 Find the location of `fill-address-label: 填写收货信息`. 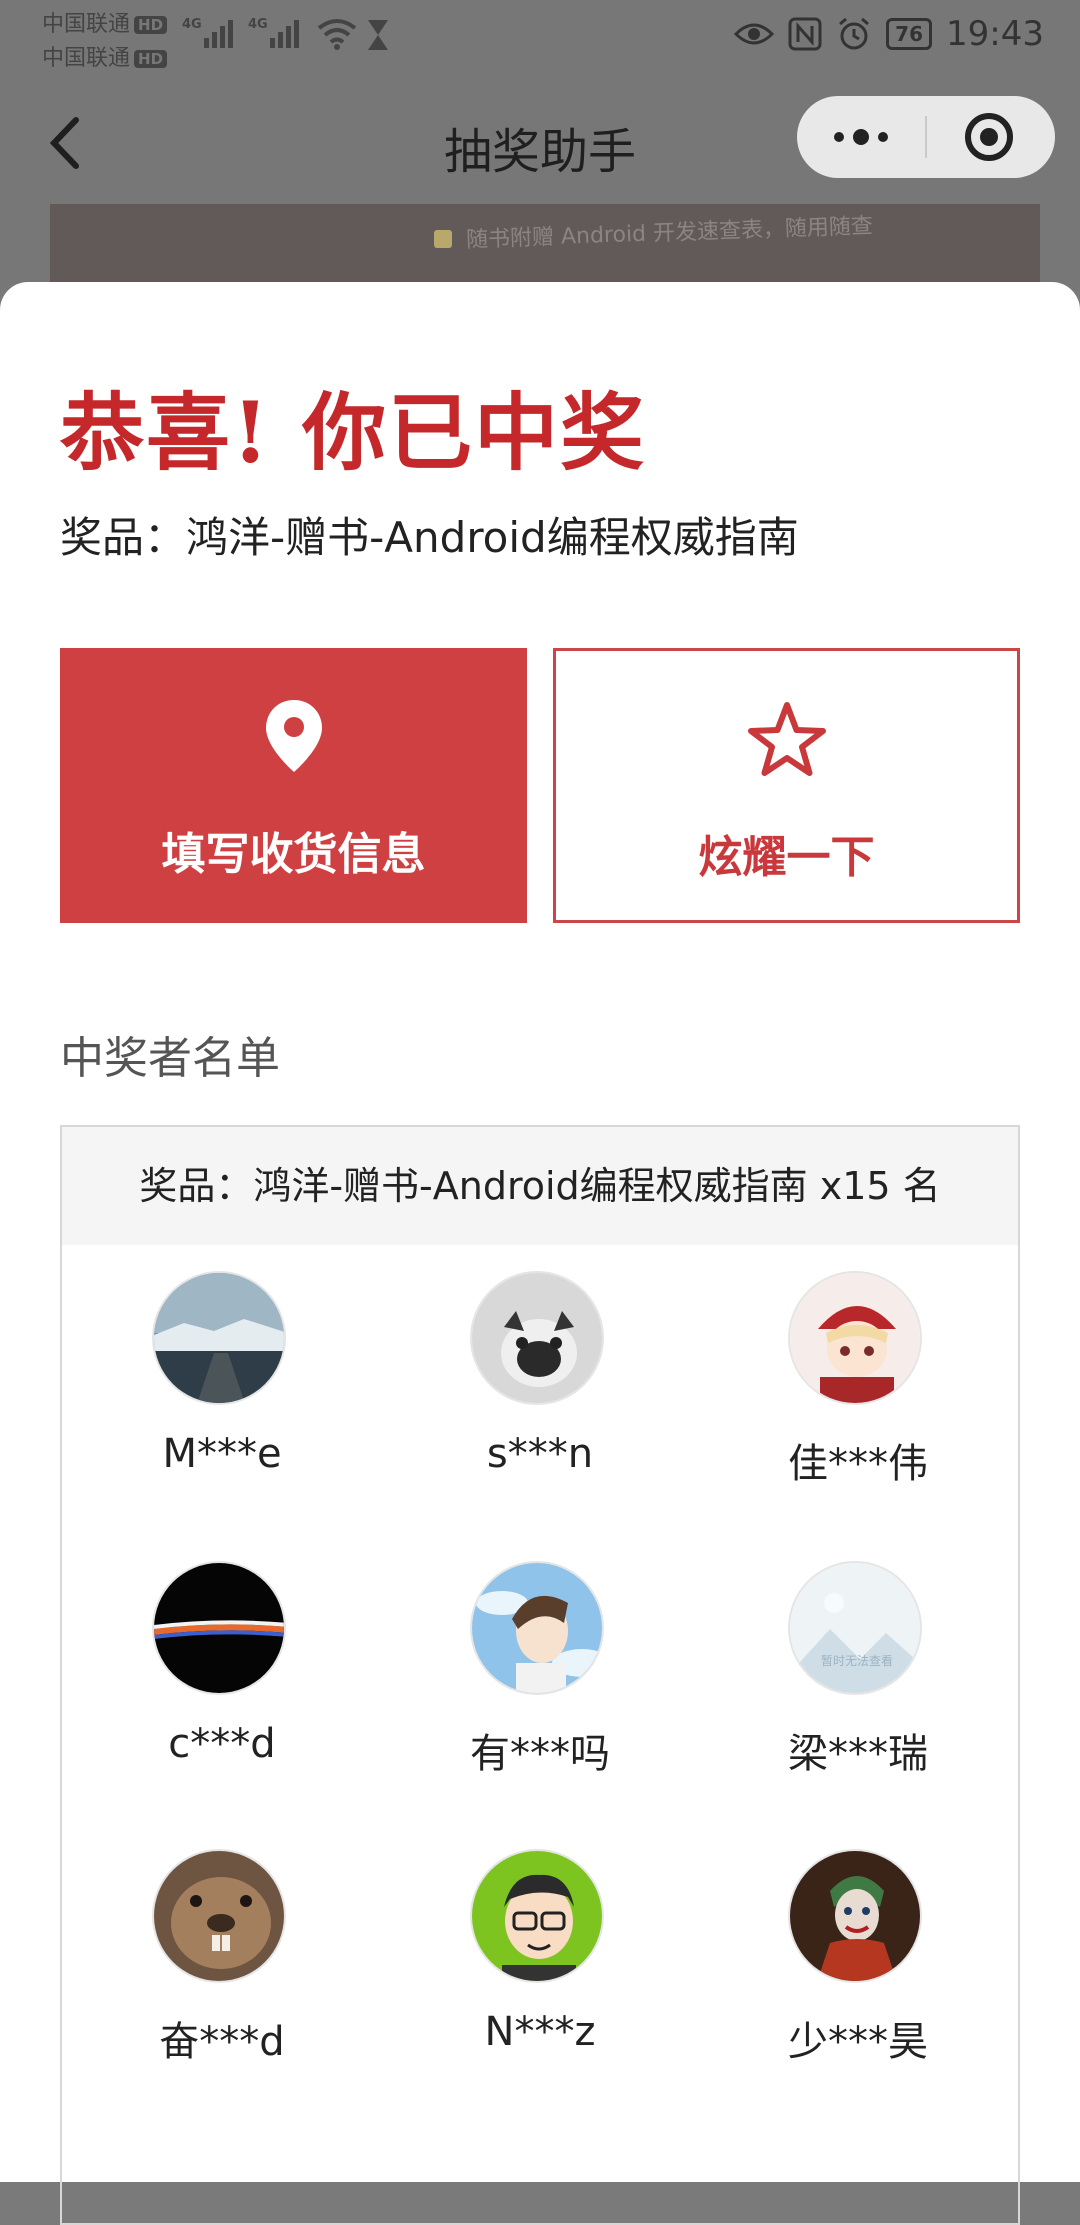

fill-address-label: 填写收货信息 is located at coordinates (293, 854).